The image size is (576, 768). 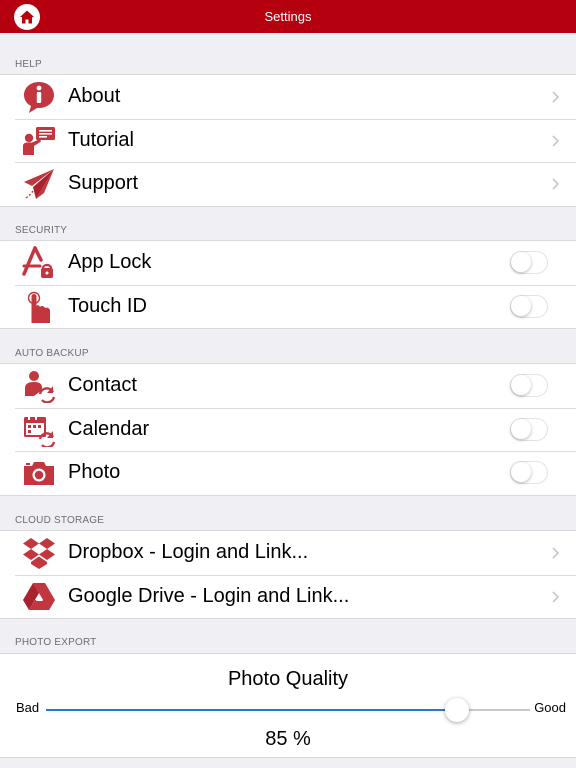 I want to click on slider-min-label: Bad, so click(x=28, y=707).